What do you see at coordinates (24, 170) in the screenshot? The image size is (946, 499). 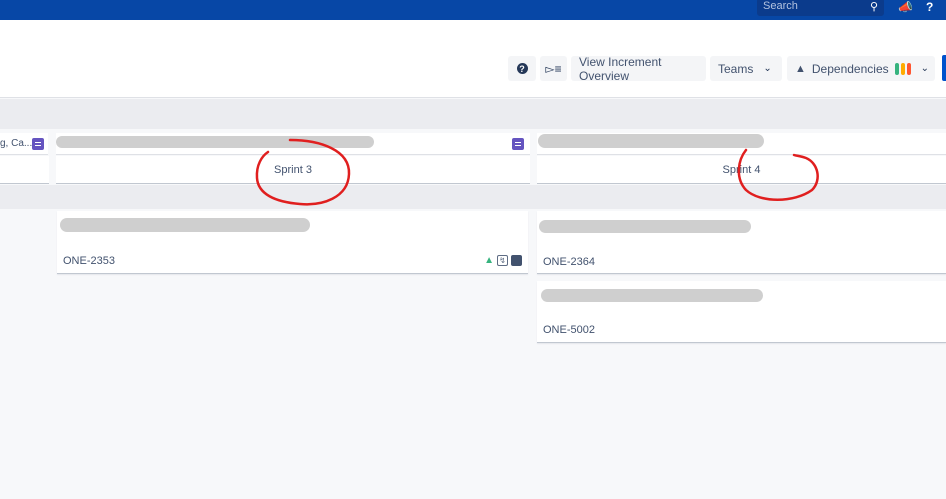 I see `sprint-header-left` at bounding box center [24, 170].